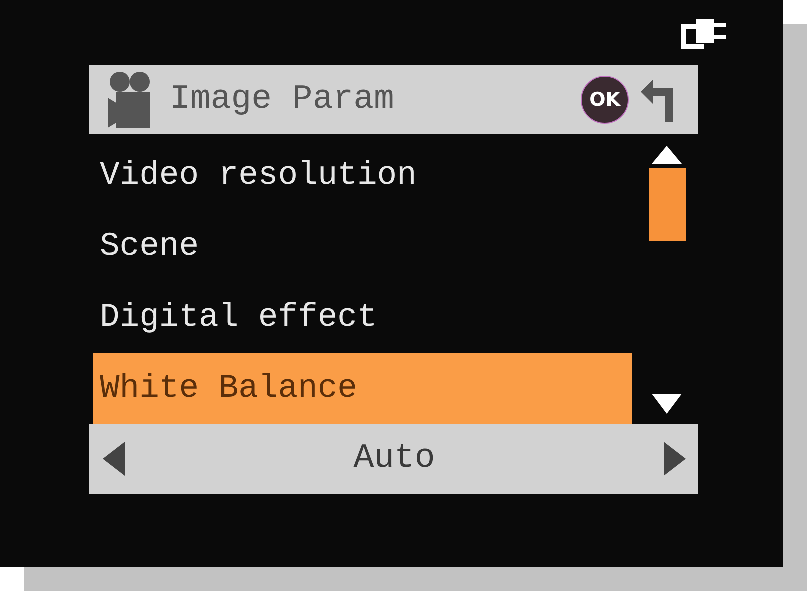 This screenshot has height=592, width=808. What do you see at coordinates (362, 175) in the screenshot?
I see `menu-item: Video resolution` at bounding box center [362, 175].